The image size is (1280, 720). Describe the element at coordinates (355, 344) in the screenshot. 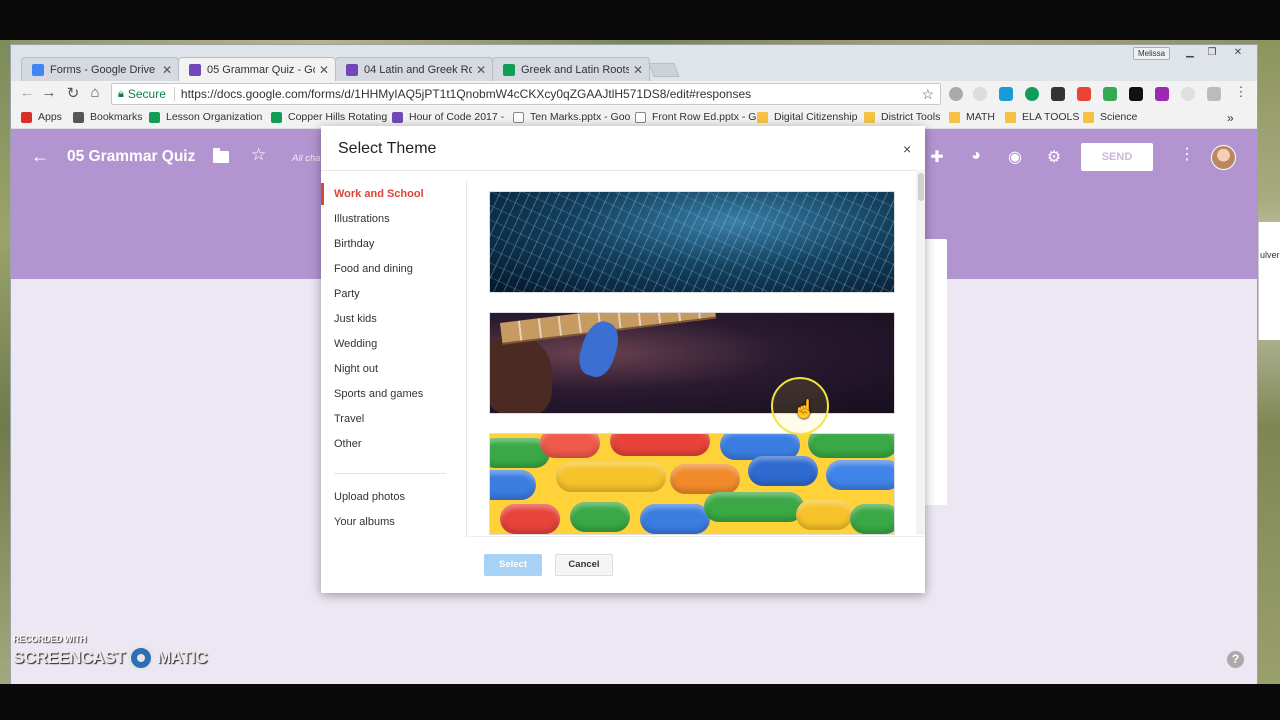

I see `category-wedding: Wedding` at that location.